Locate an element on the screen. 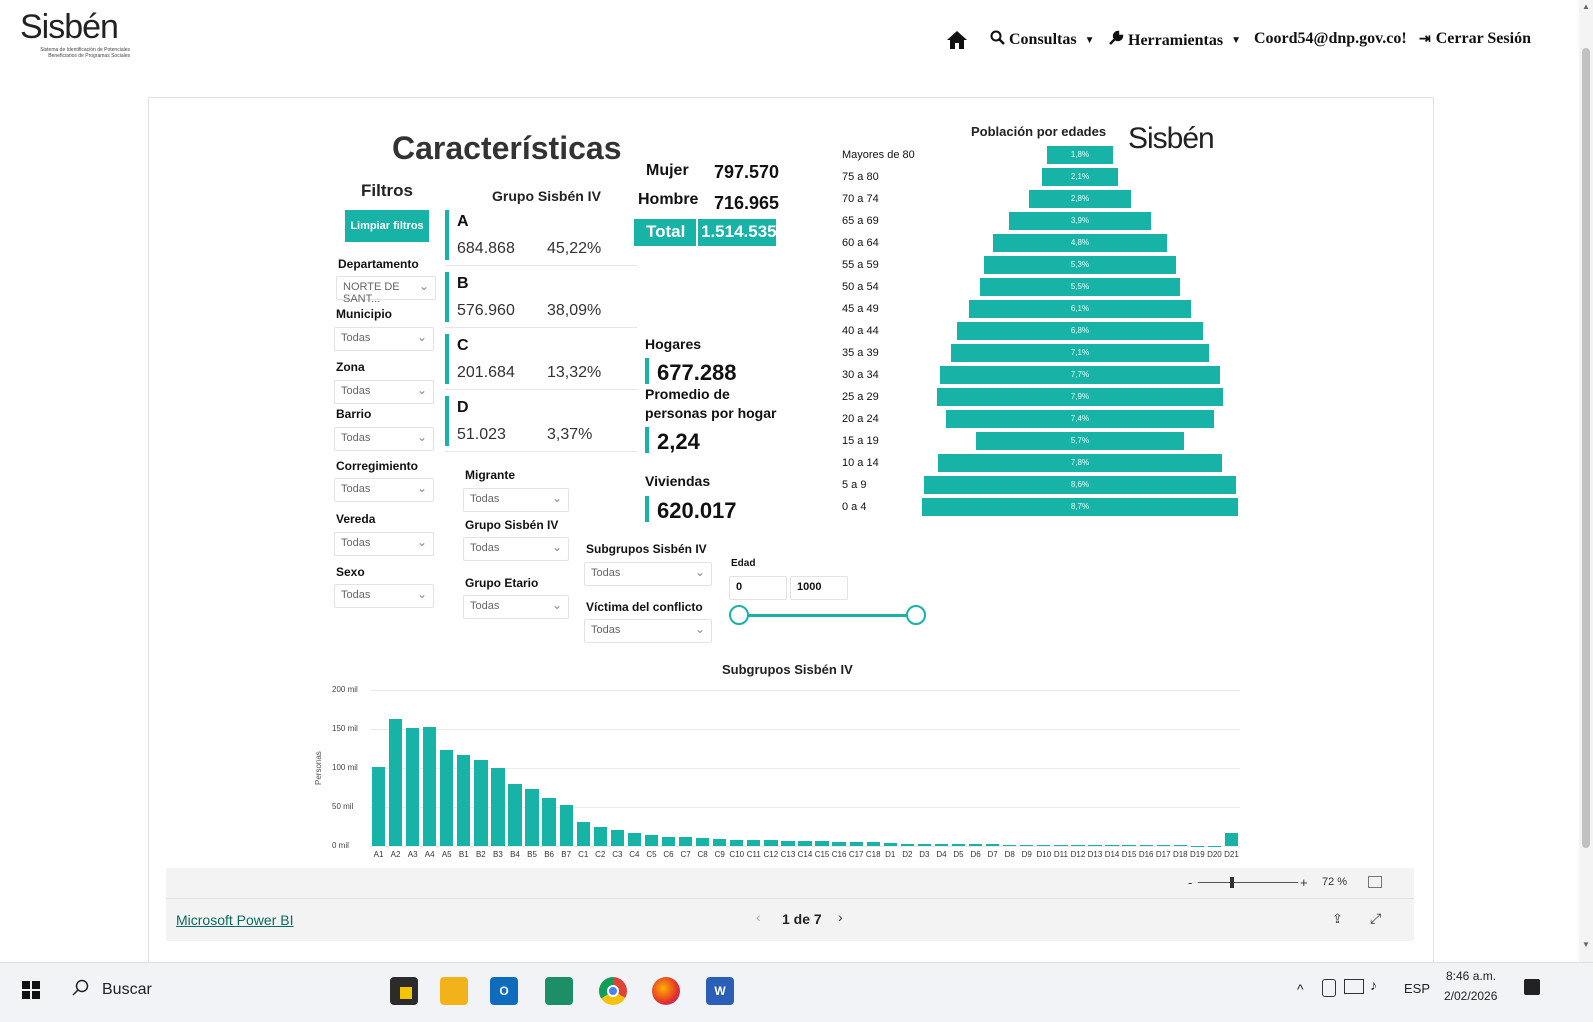  powerbi-link: Microsoft Power BI is located at coordinates (234, 920).